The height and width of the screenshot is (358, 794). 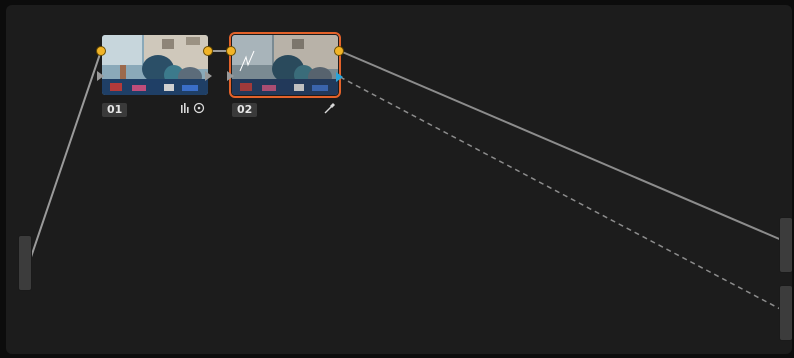 I want to click on node-02-status-icons, so click(x=330, y=109).